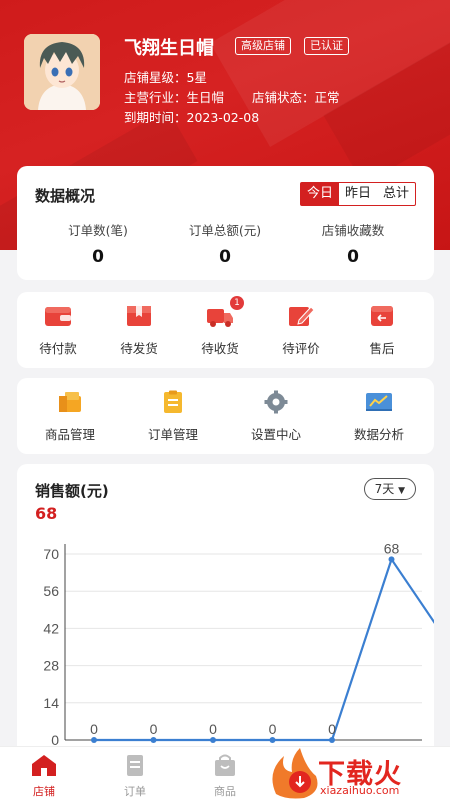 This screenshot has height=800, width=450. Describe the element at coordinates (139, 330) in the screenshot. I see `pending-shipment-item: 待发货` at that location.